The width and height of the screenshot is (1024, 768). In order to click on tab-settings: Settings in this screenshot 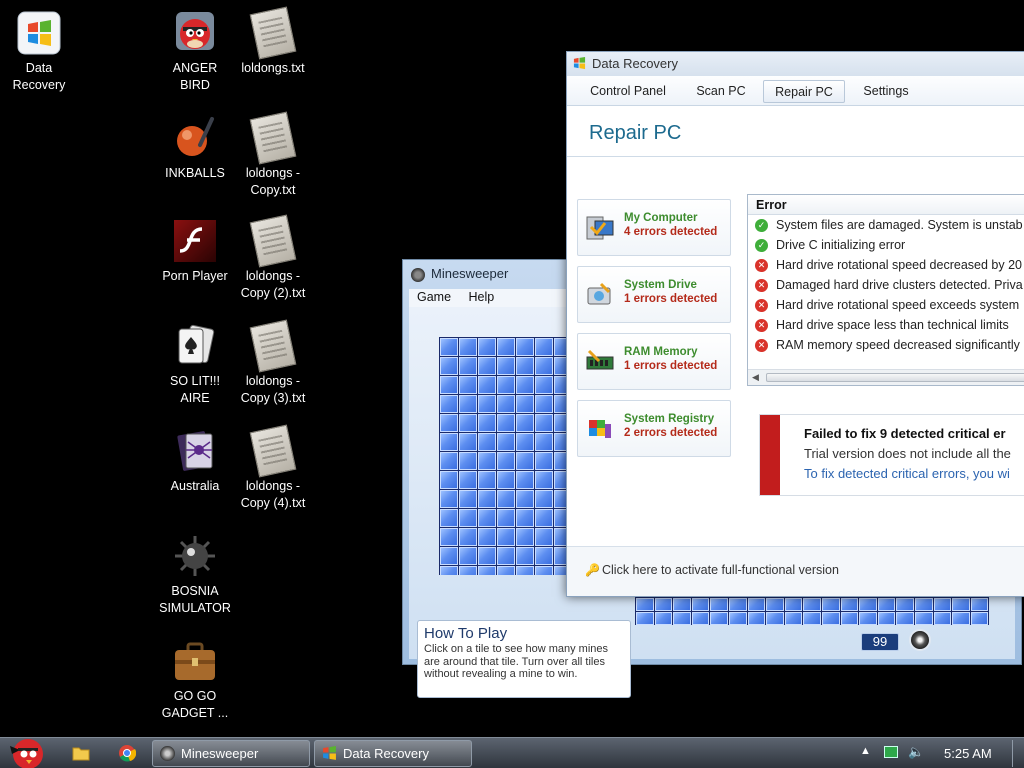, I will do `click(886, 91)`.